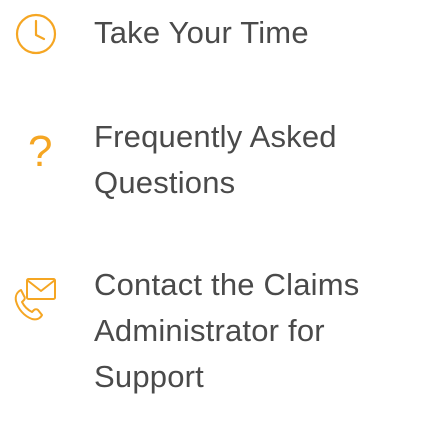 The width and height of the screenshot is (428, 425). What do you see at coordinates (215, 136) in the screenshot?
I see `label-line: Frequently Asked` at bounding box center [215, 136].